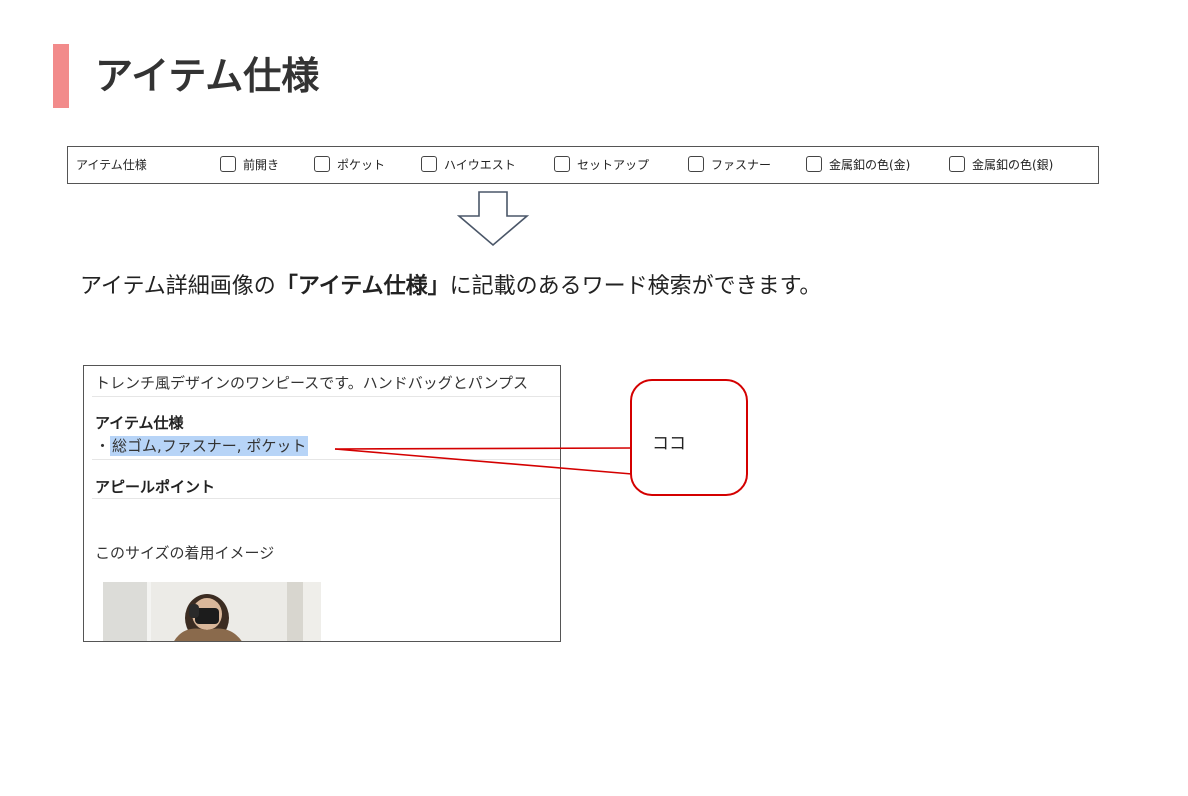 Image resolution: width=1188 pixels, height=796 pixels. I want to click on callout-bubble: ココ, so click(689, 437).